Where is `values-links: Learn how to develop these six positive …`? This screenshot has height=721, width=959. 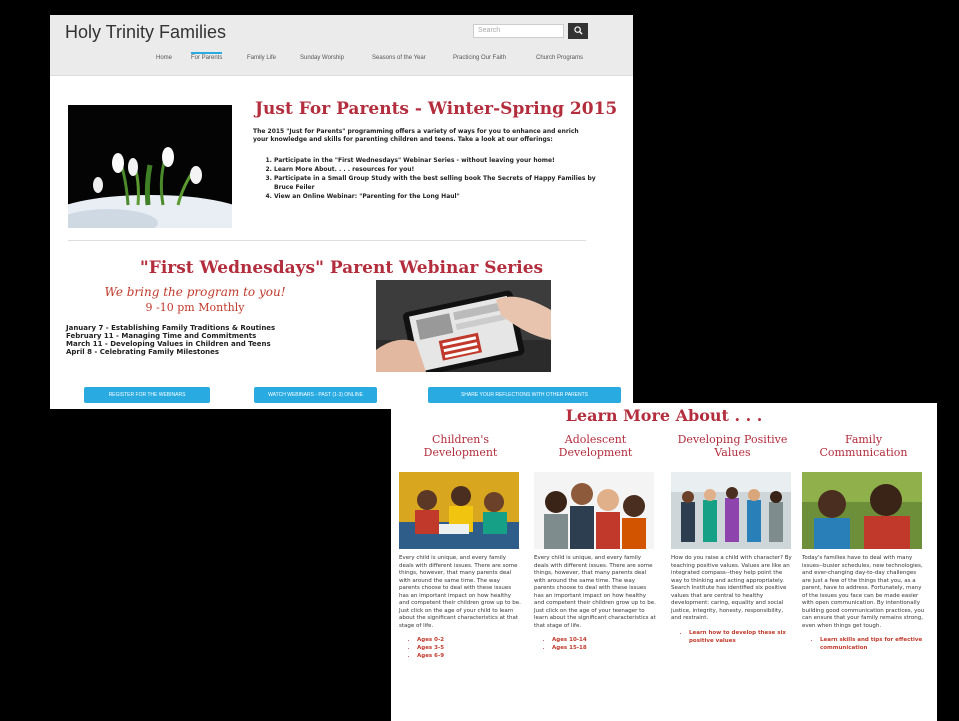 values-links: Learn how to develop these six positive … is located at coordinates (732, 637).